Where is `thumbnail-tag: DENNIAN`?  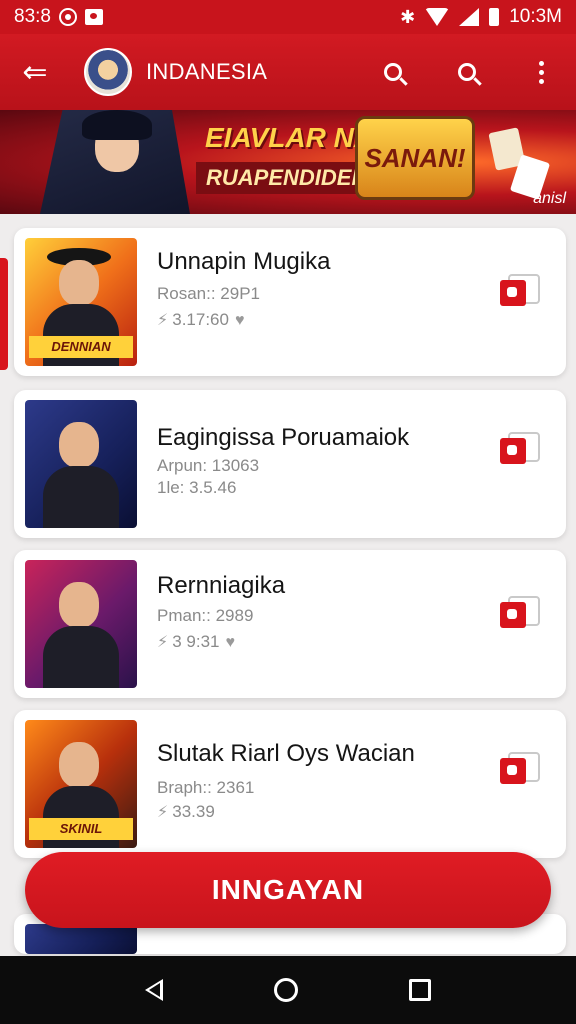
thumbnail-tag: DENNIAN is located at coordinates (81, 347).